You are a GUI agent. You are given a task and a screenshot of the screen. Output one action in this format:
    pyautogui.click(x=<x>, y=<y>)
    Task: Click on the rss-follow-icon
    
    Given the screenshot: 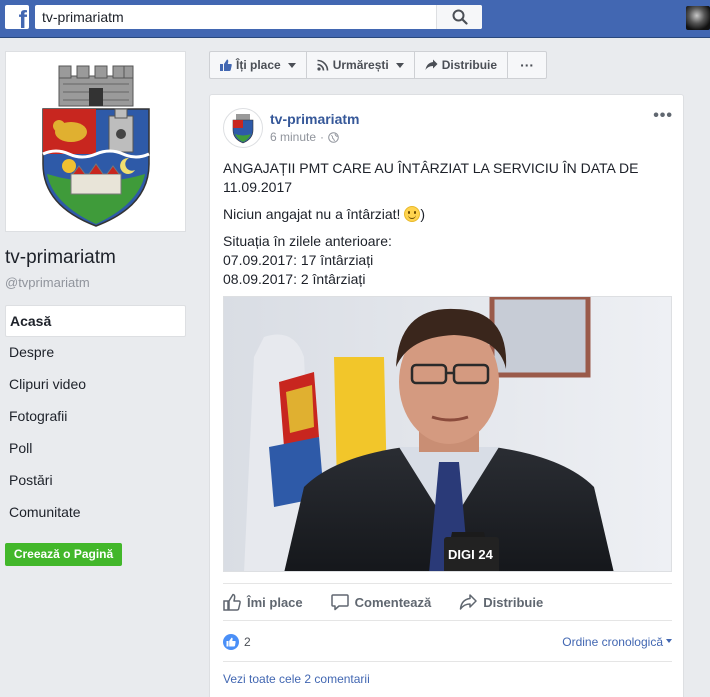 What is the action you would take?
    pyautogui.click(x=322, y=65)
    